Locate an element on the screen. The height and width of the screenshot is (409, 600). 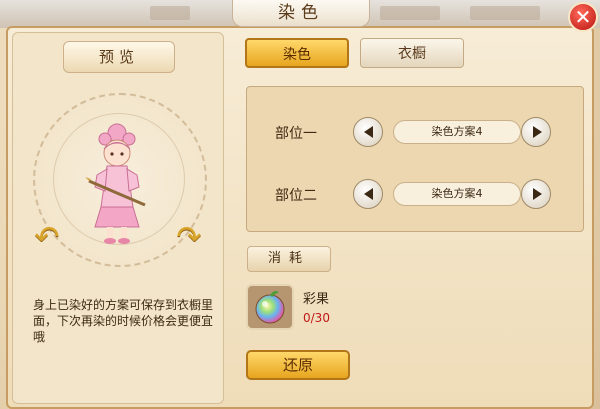
rotate-left-button: ↶ is located at coordinates (47, 238).